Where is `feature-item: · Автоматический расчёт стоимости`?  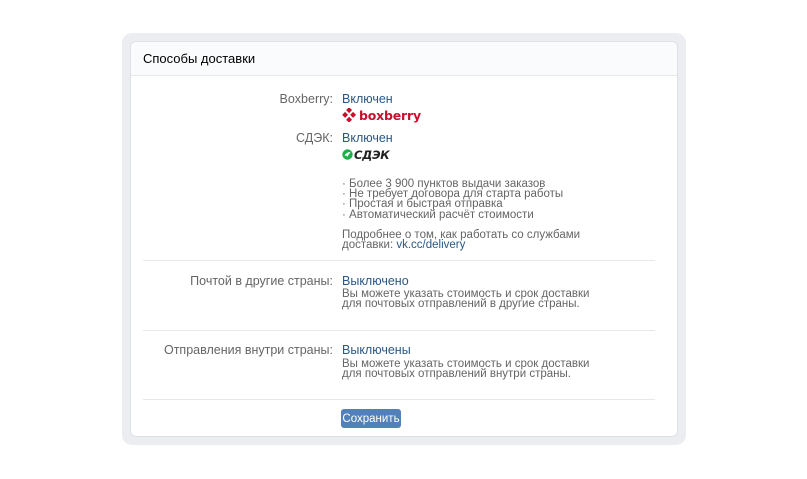 feature-item: · Автоматический расчёт стоимости is located at coordinates (438, 214).